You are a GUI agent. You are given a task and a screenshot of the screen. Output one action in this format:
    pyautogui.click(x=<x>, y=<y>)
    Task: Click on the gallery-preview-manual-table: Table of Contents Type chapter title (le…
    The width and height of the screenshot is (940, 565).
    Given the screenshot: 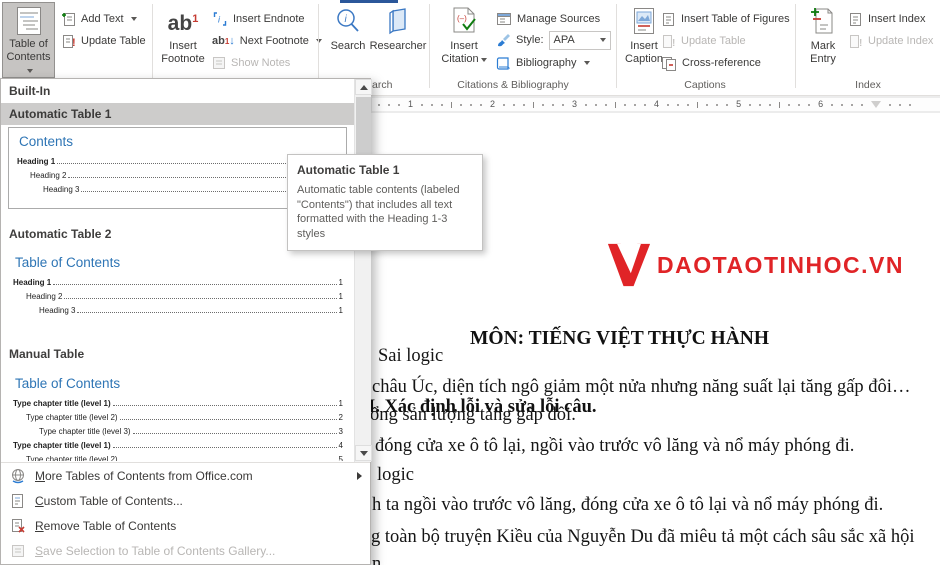 What is the action you would take?
    pyautogui.click(x=178, y=416)
    